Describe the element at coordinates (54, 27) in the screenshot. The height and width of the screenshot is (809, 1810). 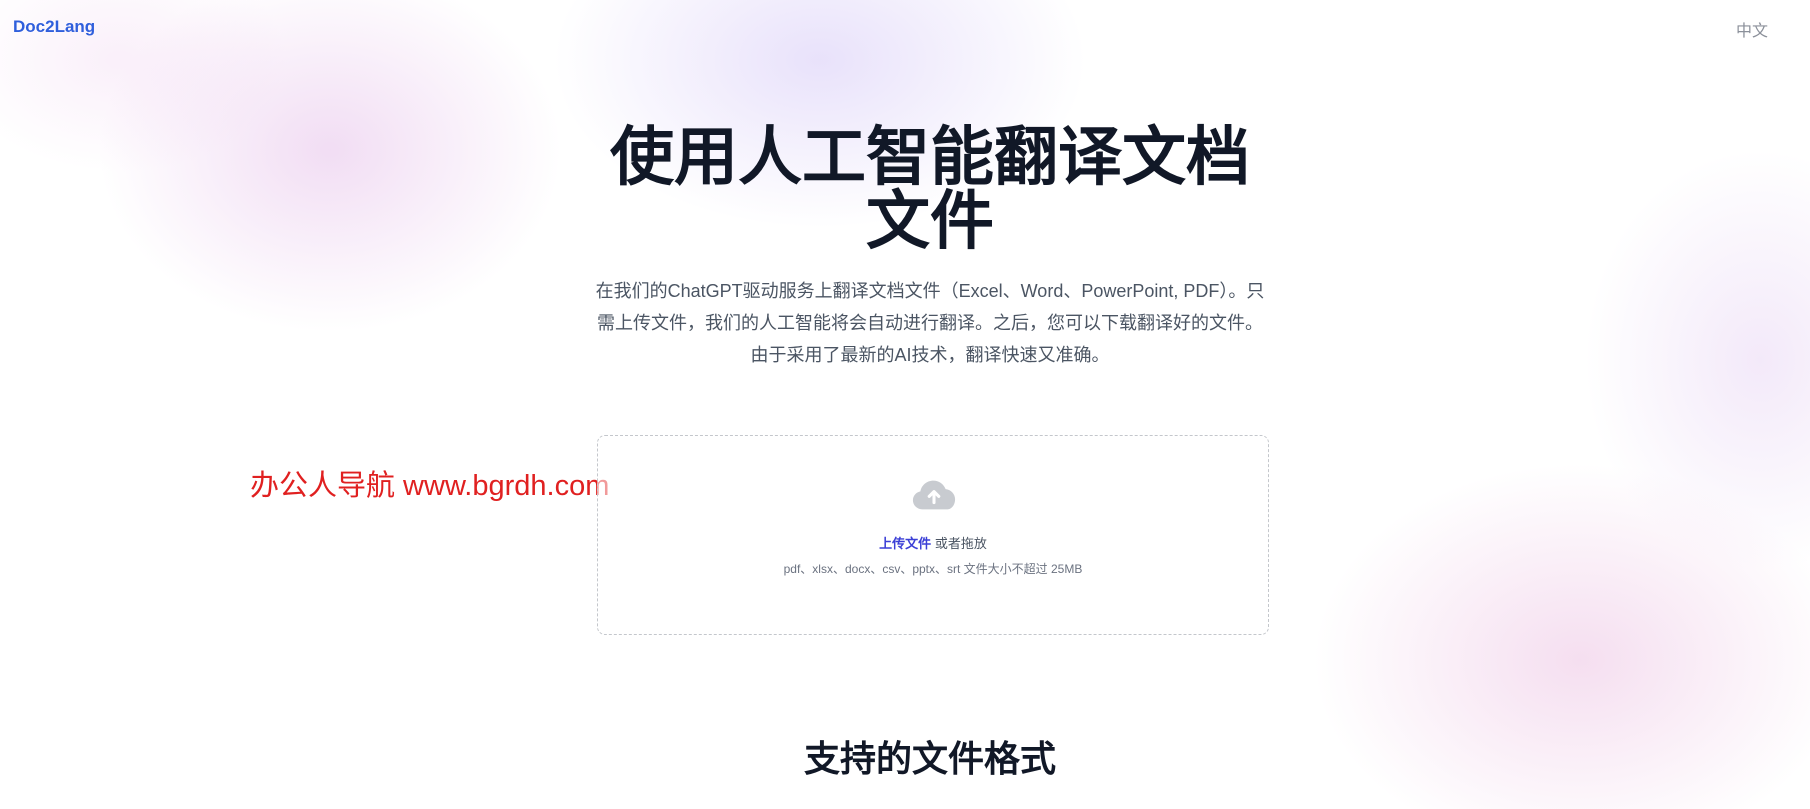
I see `logo-link: Doc2Lang` at that location.